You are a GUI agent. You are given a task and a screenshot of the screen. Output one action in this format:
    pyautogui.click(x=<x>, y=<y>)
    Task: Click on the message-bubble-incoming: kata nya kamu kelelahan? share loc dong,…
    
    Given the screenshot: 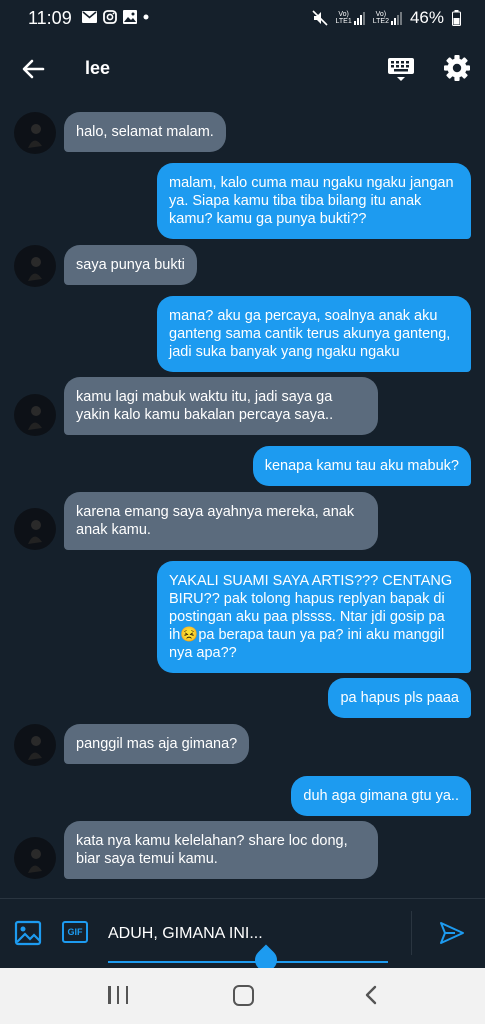 What is the action you would take?
    pyautogui.click(x=221, y=850)
    